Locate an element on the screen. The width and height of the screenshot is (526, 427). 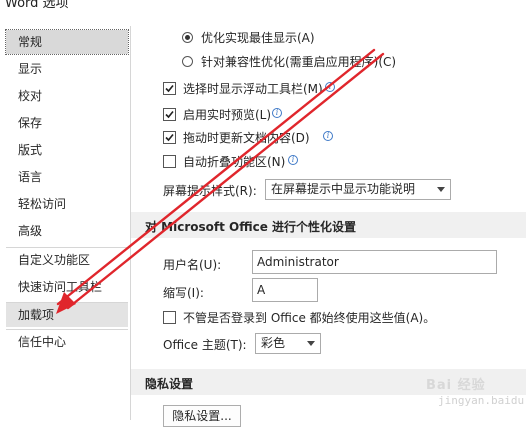
radio-best-display-label: 优化实现最佳显示(A) is located at coordinates (258, 38).